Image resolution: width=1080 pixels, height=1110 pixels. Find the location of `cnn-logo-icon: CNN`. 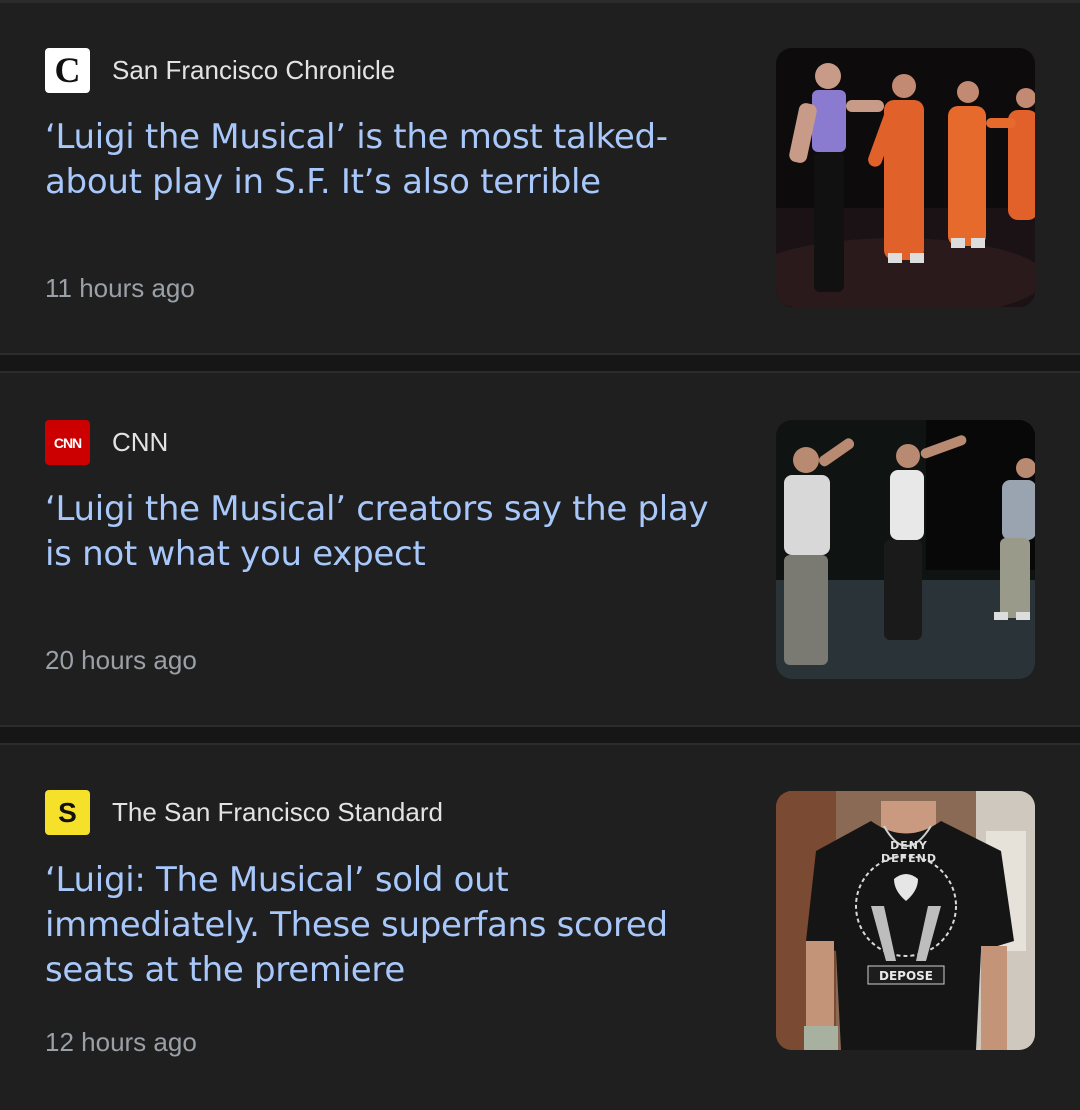

cnn-logo-icon: CNN is located at coordinates (67, 442).